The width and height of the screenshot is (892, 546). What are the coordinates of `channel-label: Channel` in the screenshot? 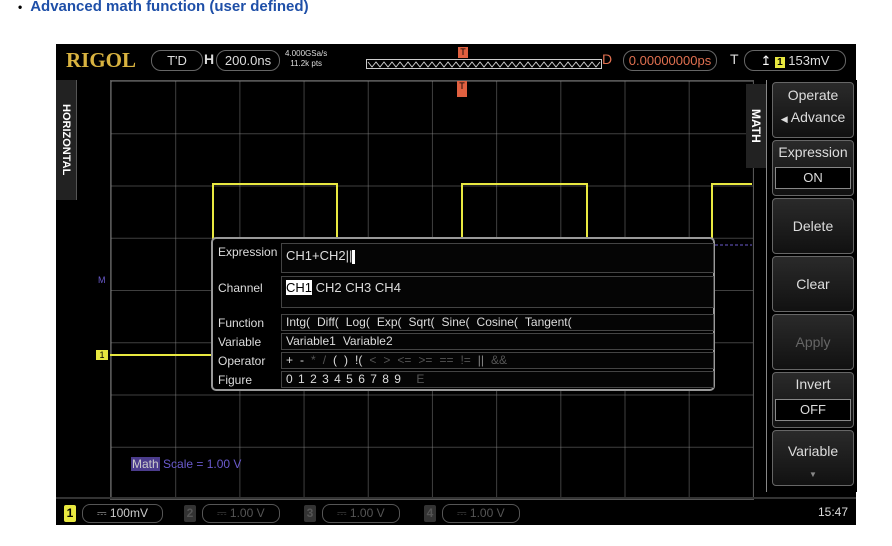 It's located at (240, 288).